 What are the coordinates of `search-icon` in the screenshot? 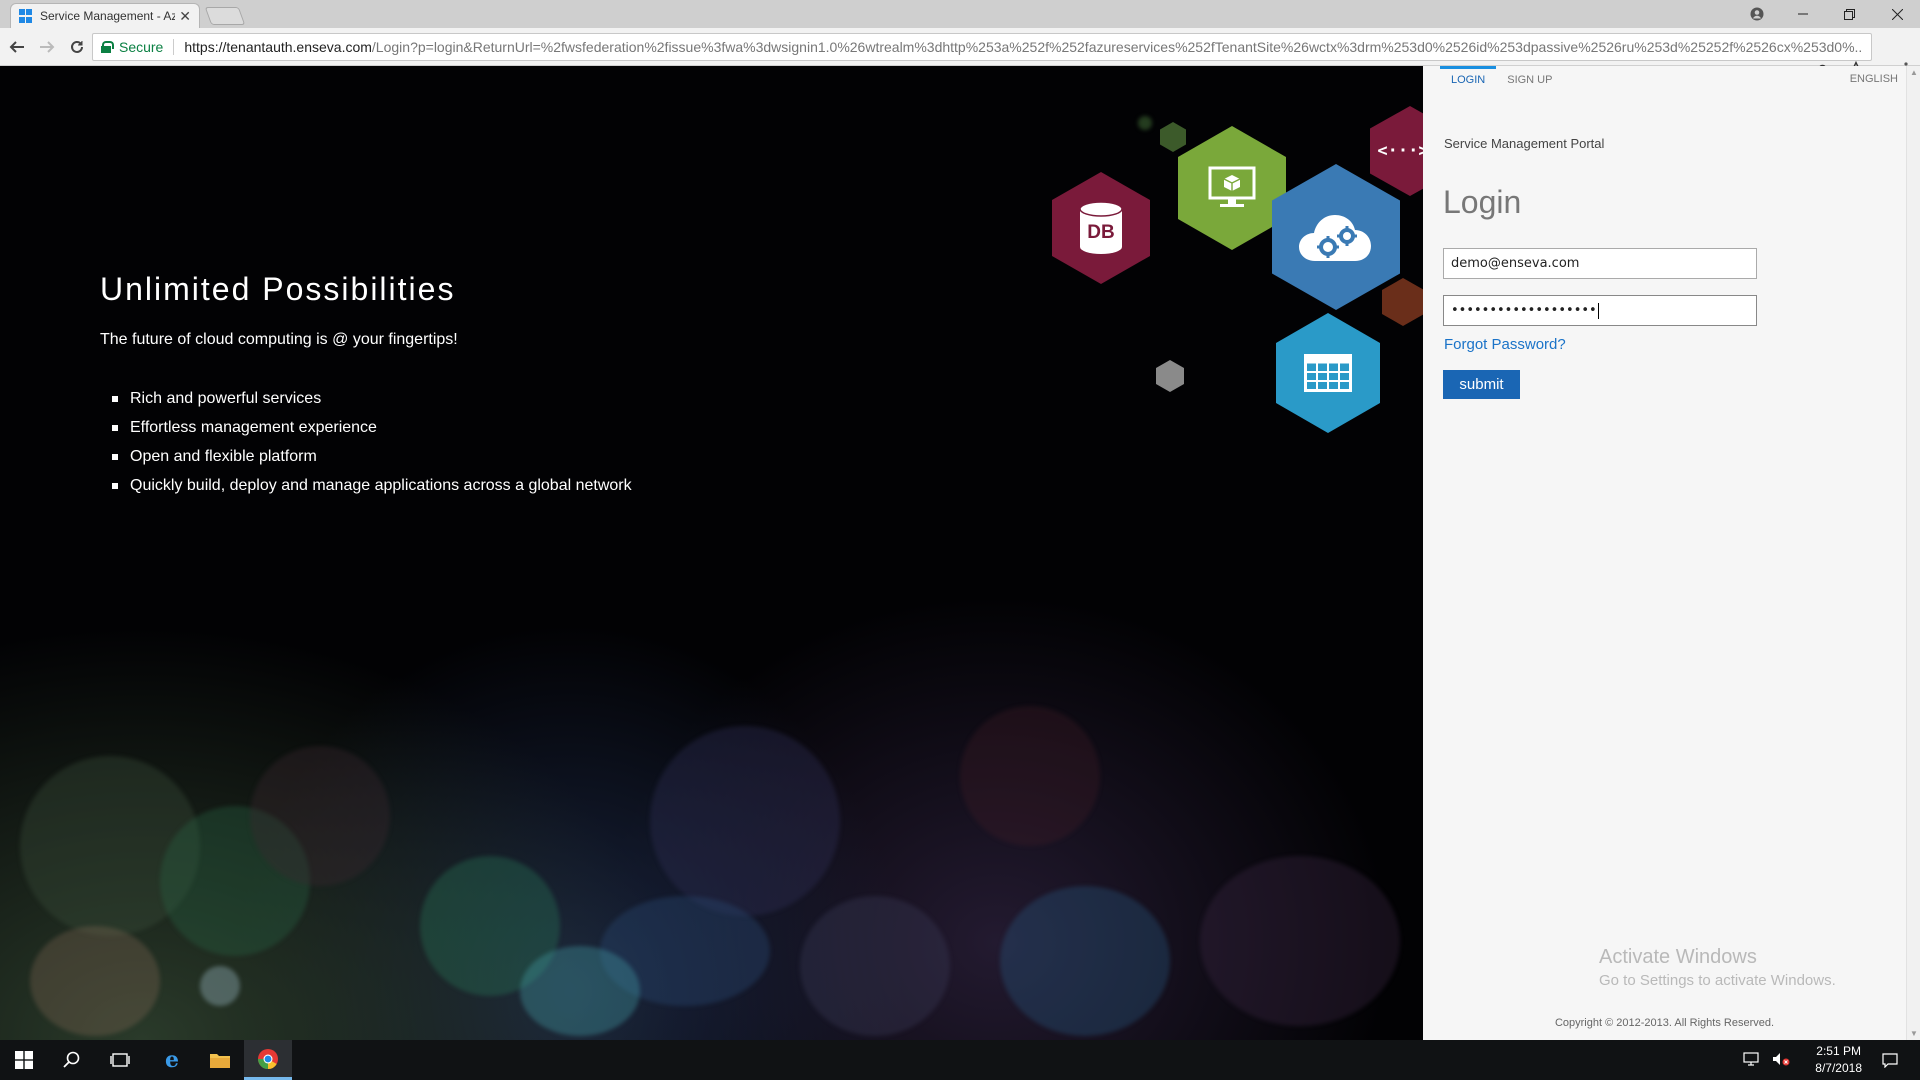 It's located at (72, 1060).